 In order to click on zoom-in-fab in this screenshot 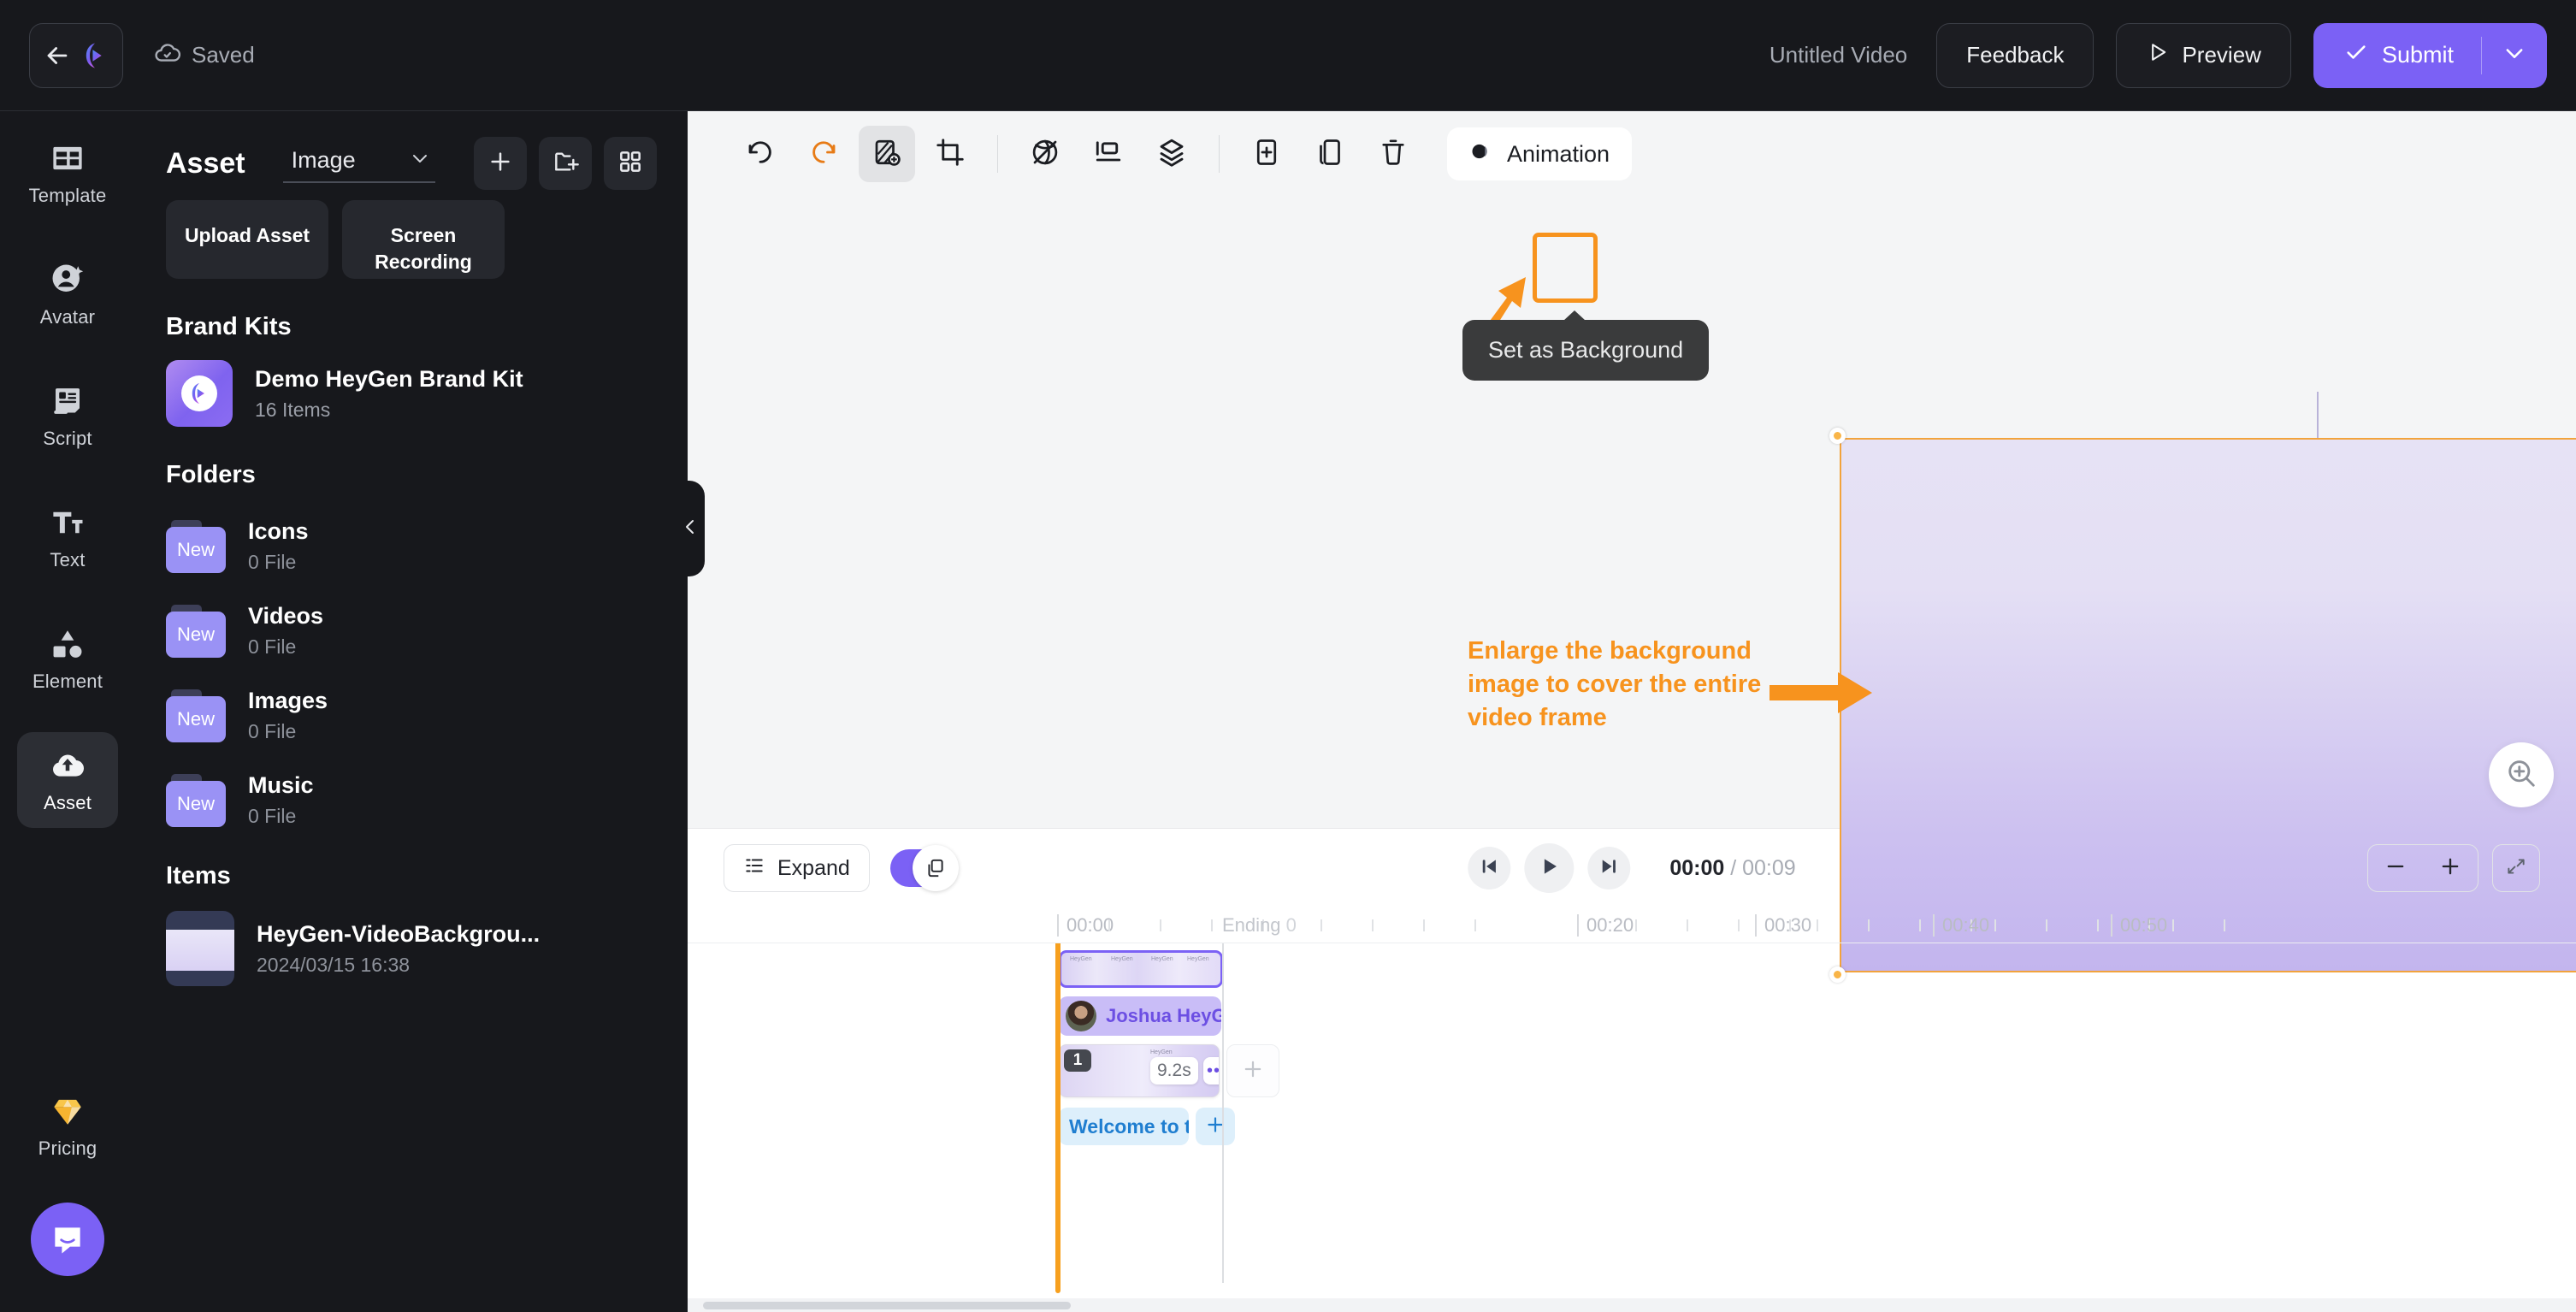, I will do `click(2521, 774)`.